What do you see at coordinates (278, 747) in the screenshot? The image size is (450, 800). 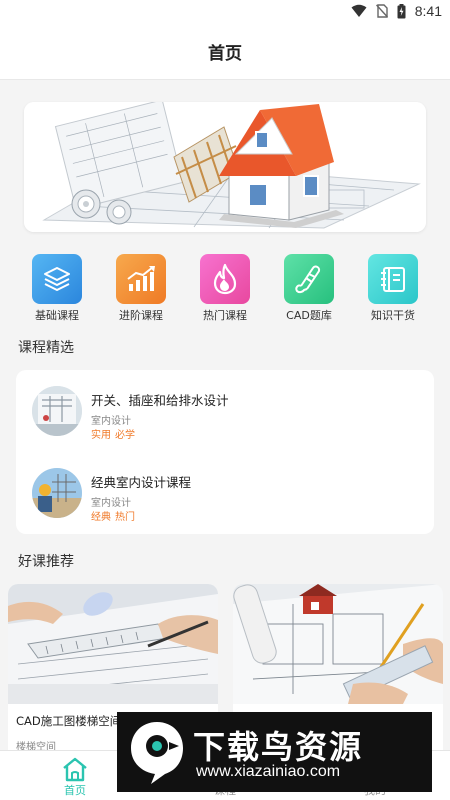 I see `watermark-brand: 下载鸟资源` at bounding box center [278, 747].